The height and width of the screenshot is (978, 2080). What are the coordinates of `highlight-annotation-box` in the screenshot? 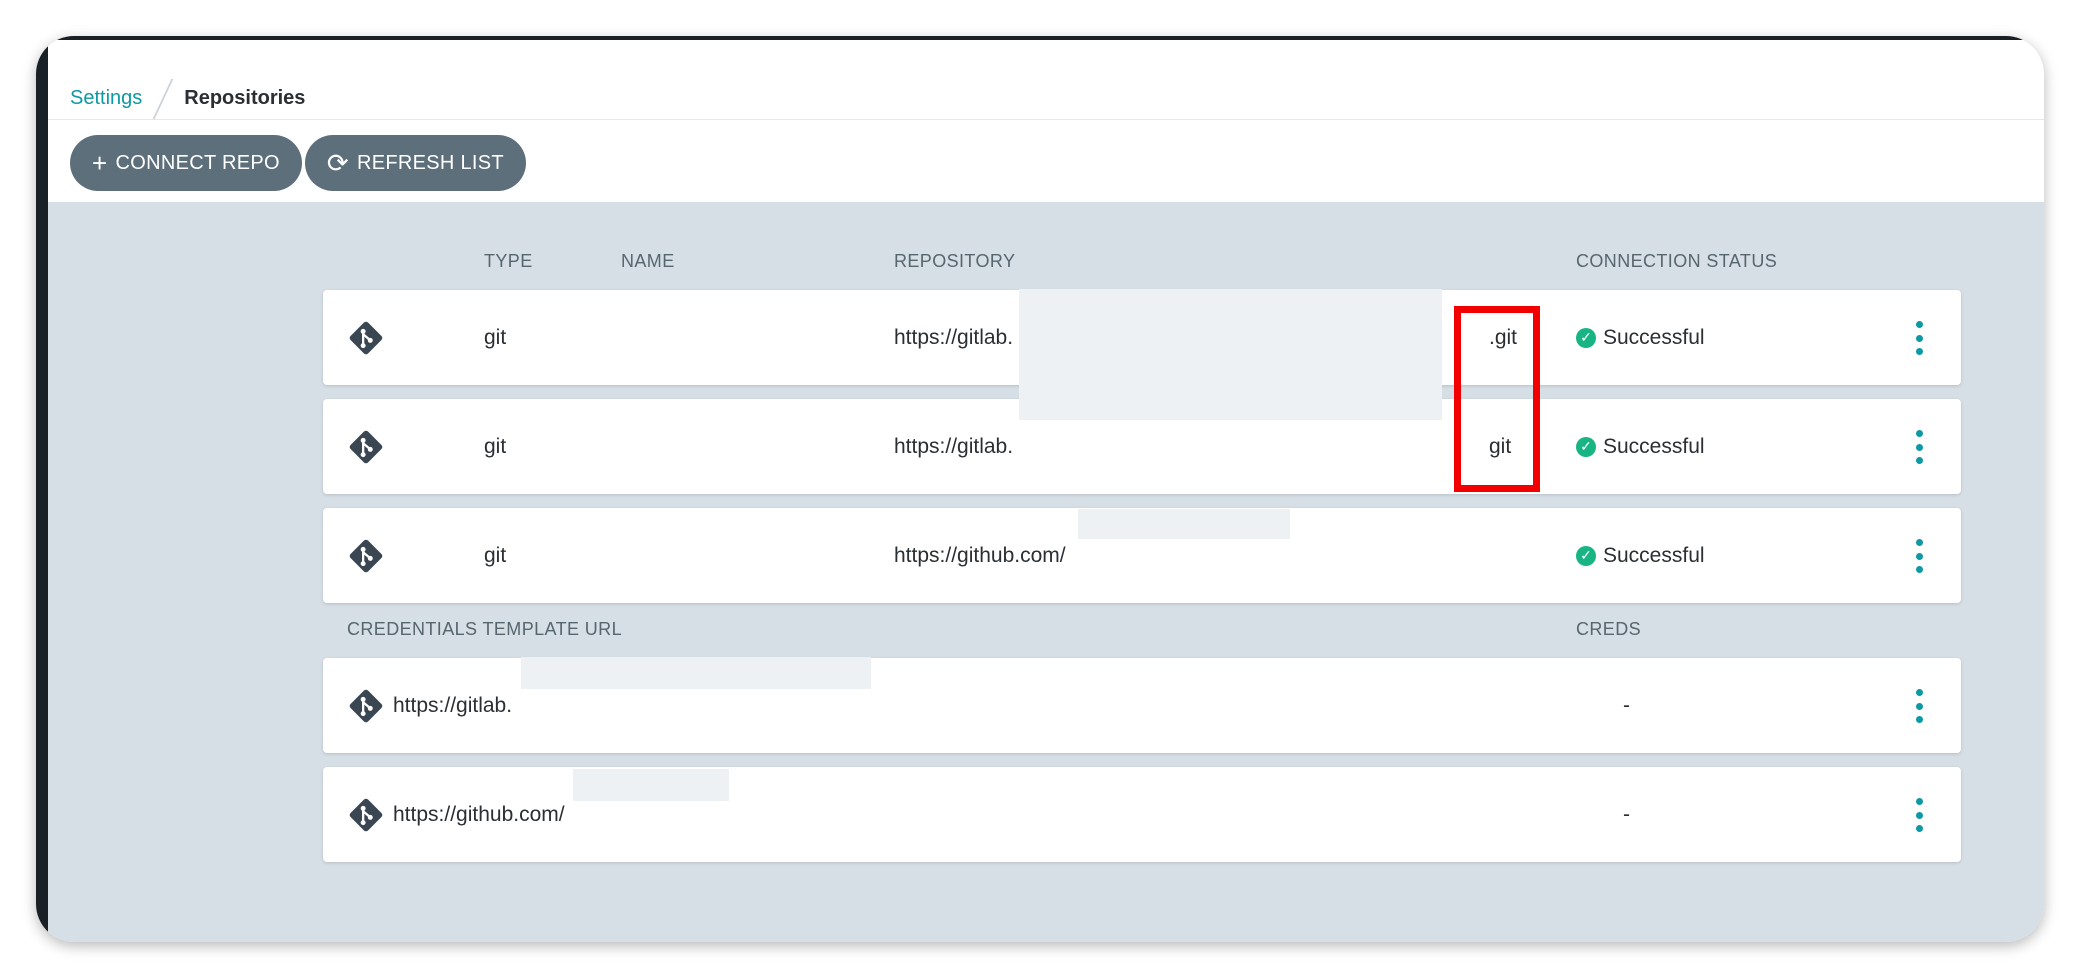 It's located at (1497, 399).